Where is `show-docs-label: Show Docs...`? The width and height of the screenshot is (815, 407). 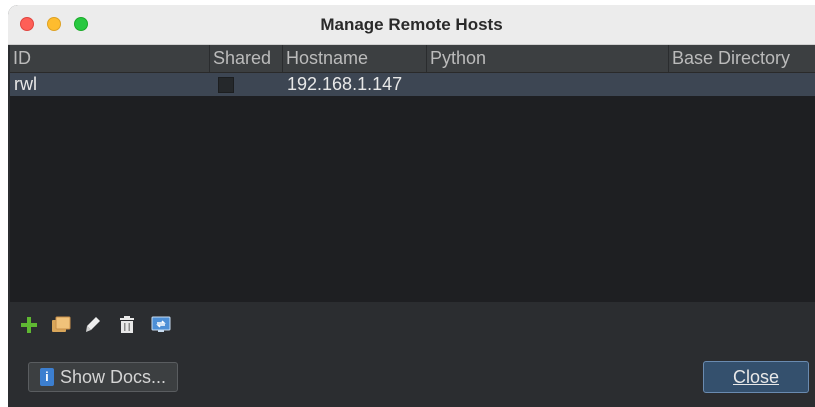
show-docs-label: Show Docs... is located at coordinates (113, 376).